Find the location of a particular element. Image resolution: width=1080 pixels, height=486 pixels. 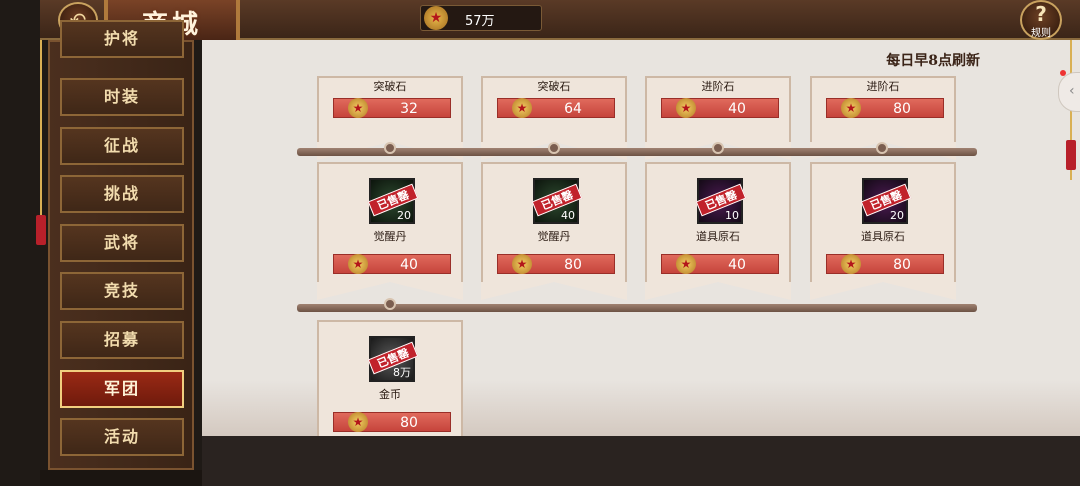

sidebar-item-label: 竞技 is located at coordinates (121, 290).